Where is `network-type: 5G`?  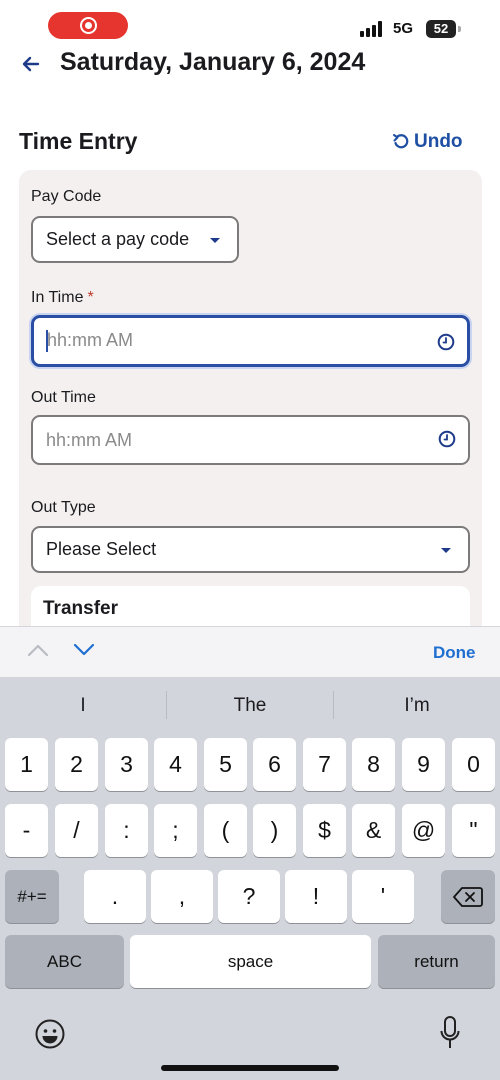
network-type: 5G is located at coordinates (403, 28).